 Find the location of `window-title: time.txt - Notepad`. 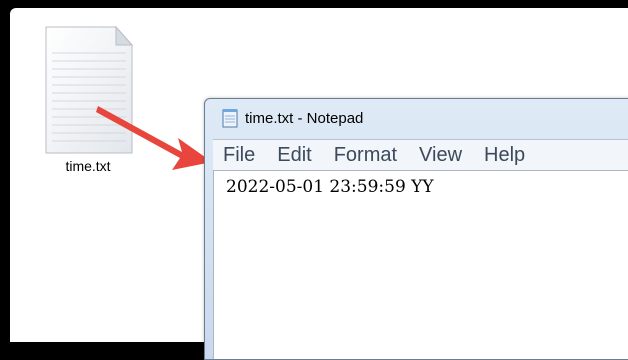

window-title: time.txt - Notepad is located at coordinates (304, 118).